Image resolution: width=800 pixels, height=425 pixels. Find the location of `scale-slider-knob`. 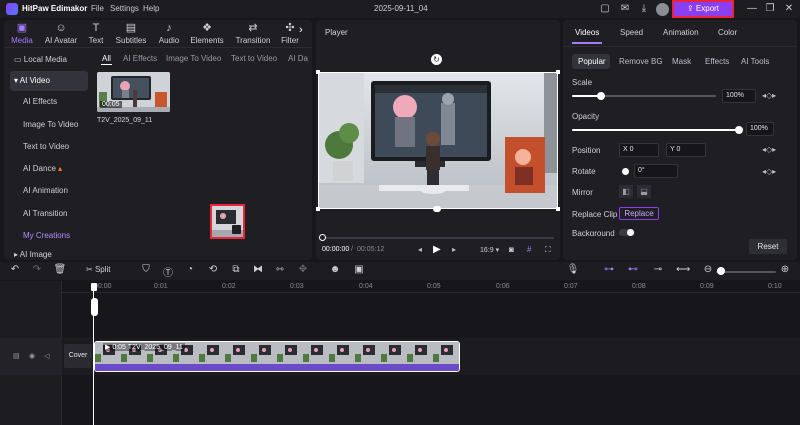

scale-slider-knob is located at coordinates (601, 96).